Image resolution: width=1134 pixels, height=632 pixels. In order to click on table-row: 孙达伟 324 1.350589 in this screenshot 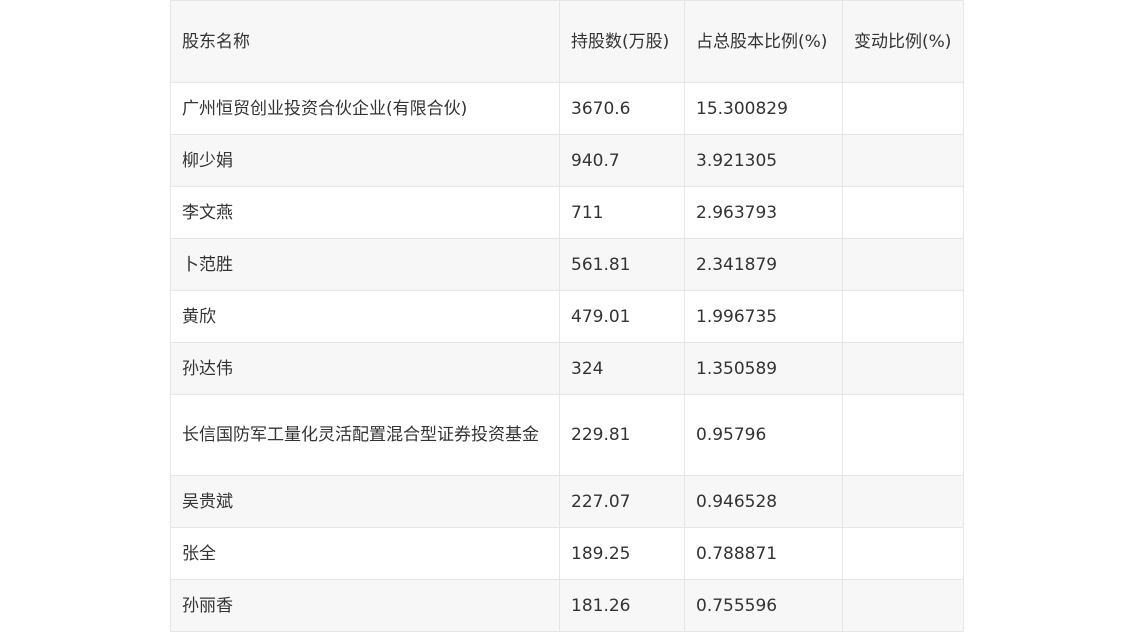, I will do `click(567, 368)`.